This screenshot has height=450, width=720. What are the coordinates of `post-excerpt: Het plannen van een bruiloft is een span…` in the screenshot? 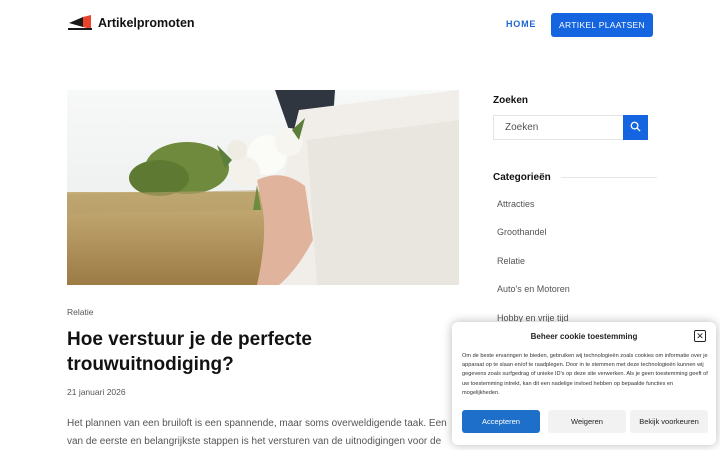 It's located at (257, 432).